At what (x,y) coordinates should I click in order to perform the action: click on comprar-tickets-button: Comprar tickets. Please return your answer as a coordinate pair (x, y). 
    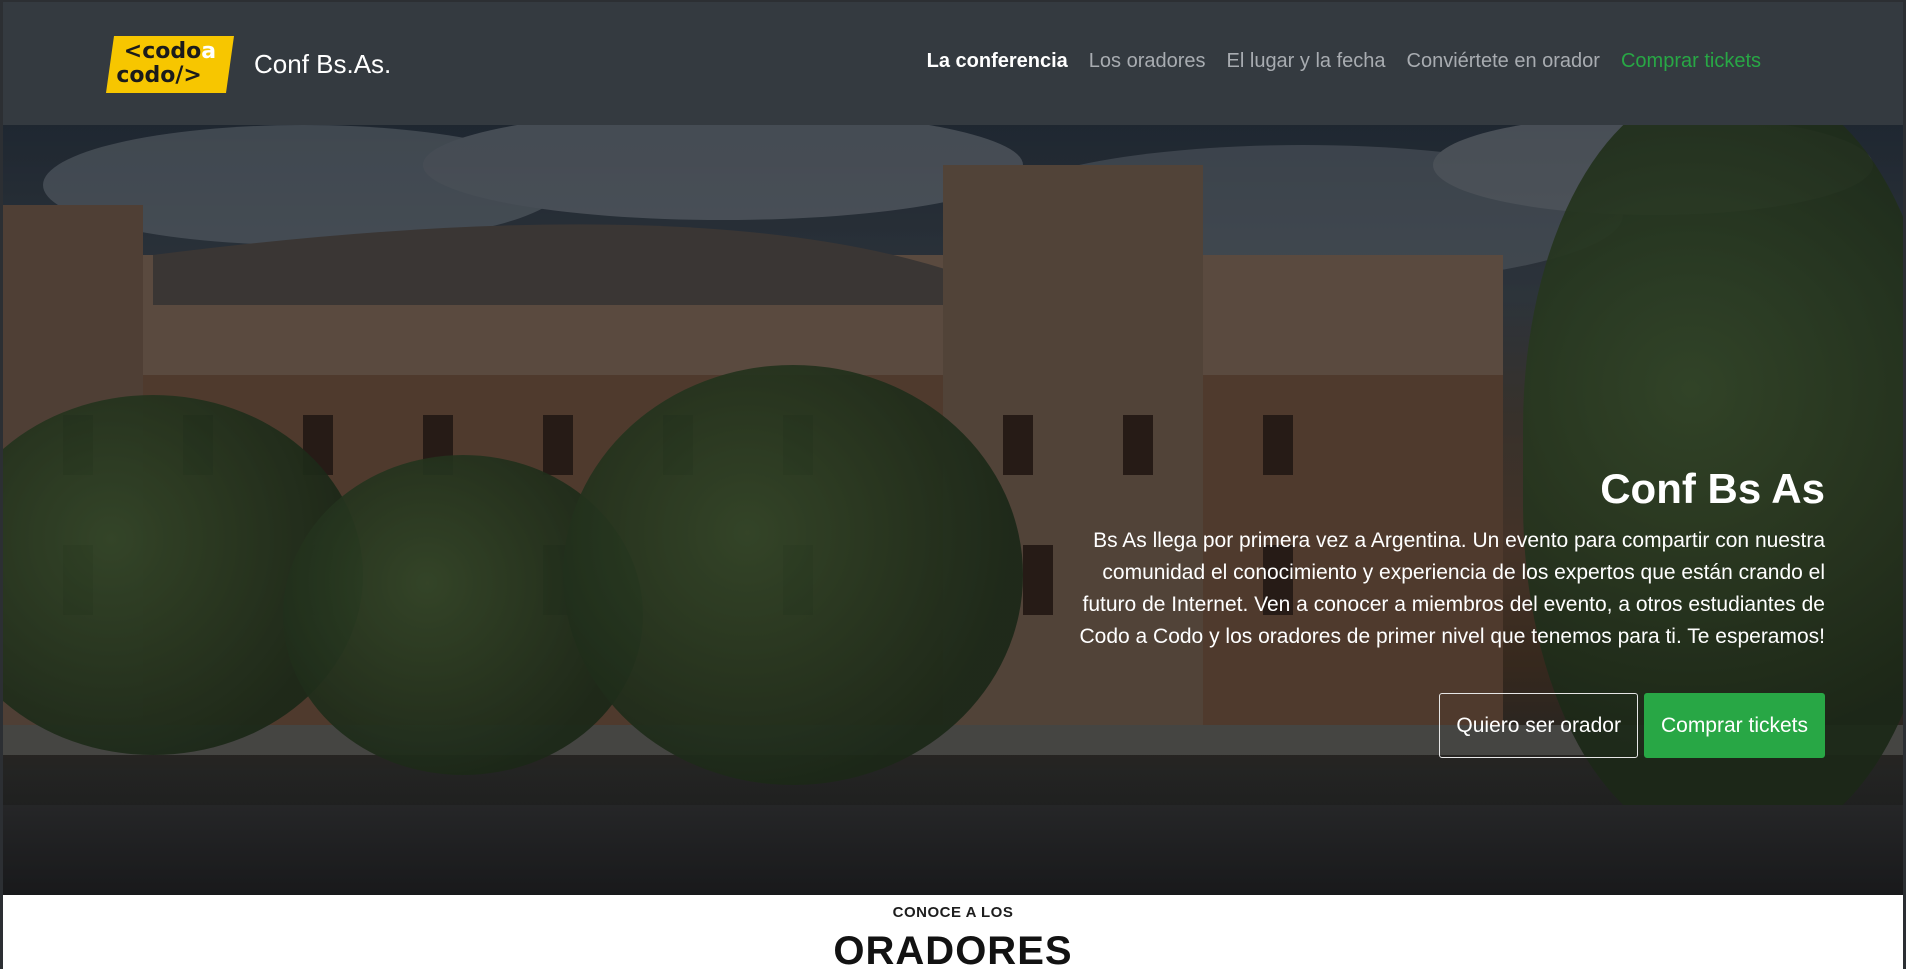
    Looking at the image, I should click on (1734, 725).